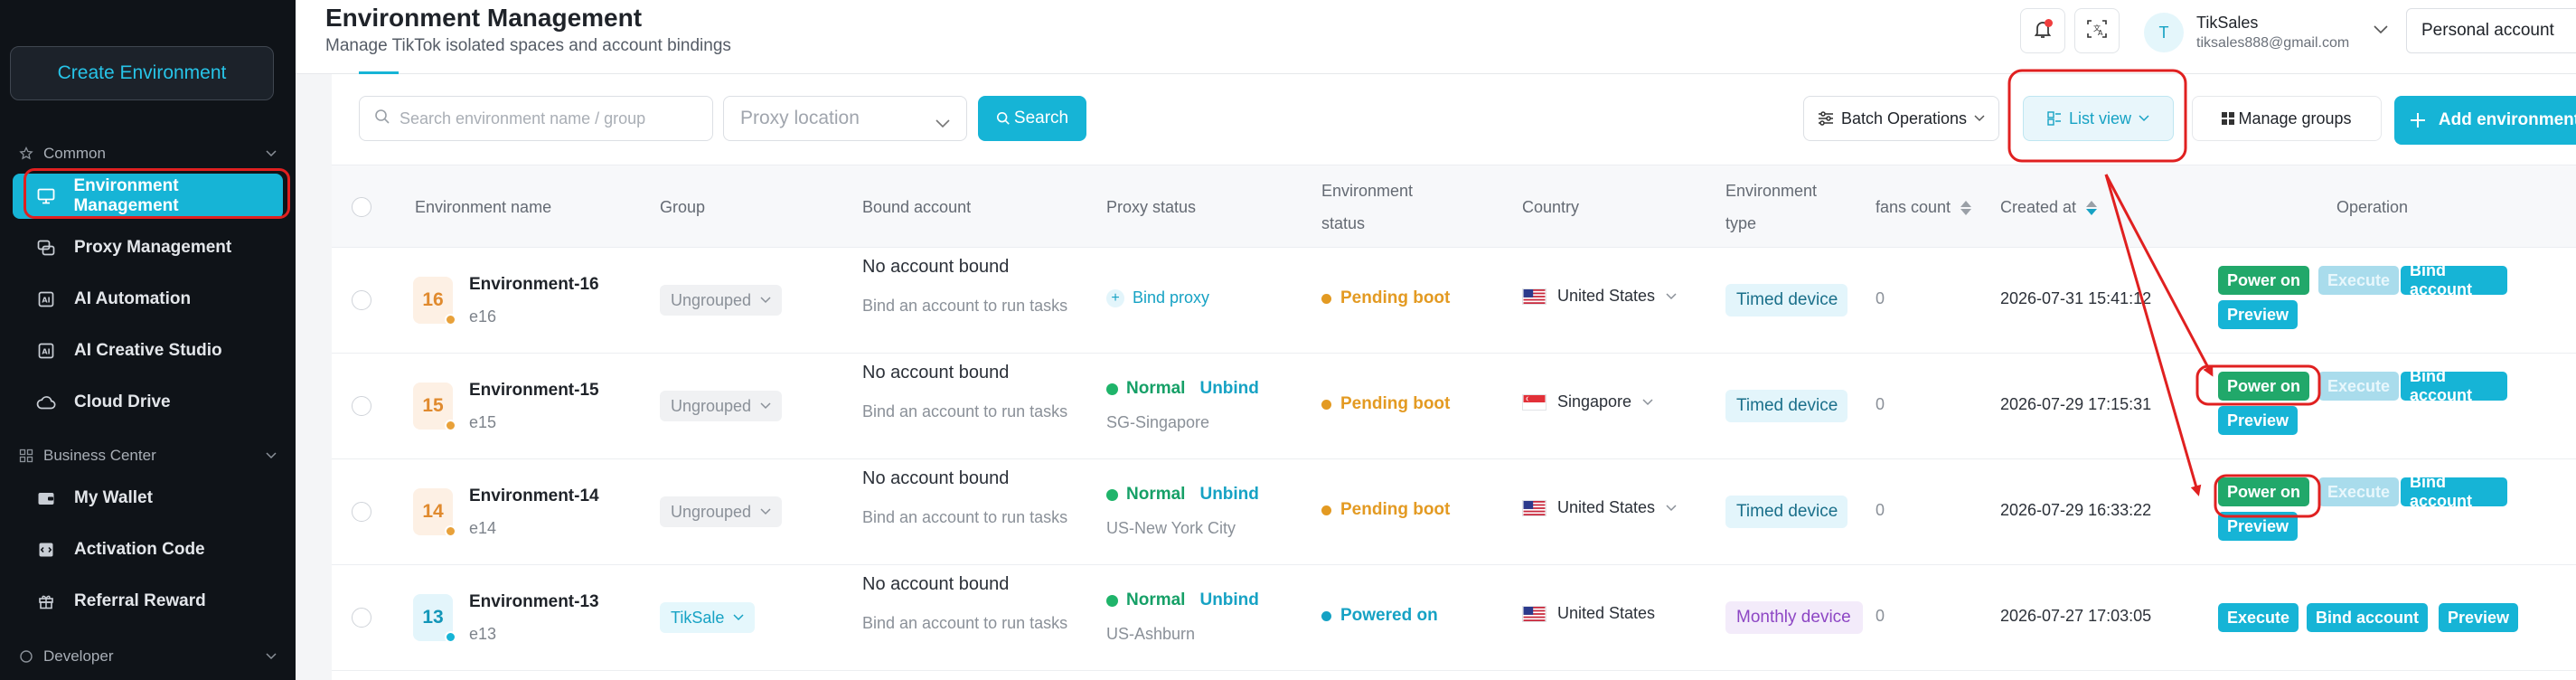 The width and height of the screenshot is (2576, 680). Describe the element at coordinates (2272, 33) in the screenshot. I see `user-info: TikSales tiksales888@gmail.com` at that location.